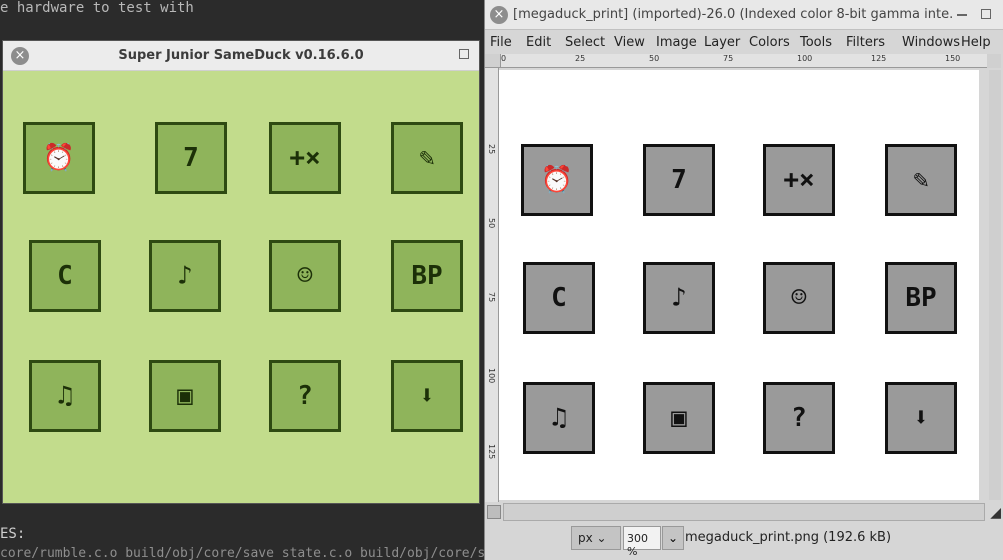  Describe the element at coordinates (491, 297) in the screenshot. I see `ruler-v-tick: 75` at that location.